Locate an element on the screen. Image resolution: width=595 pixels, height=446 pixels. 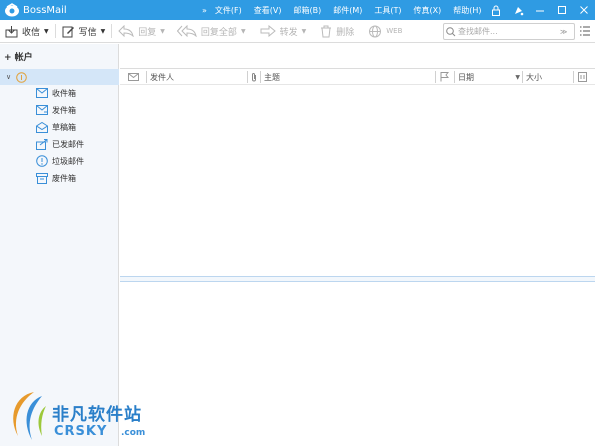
flag-icon is located at coordinates (444, 77).